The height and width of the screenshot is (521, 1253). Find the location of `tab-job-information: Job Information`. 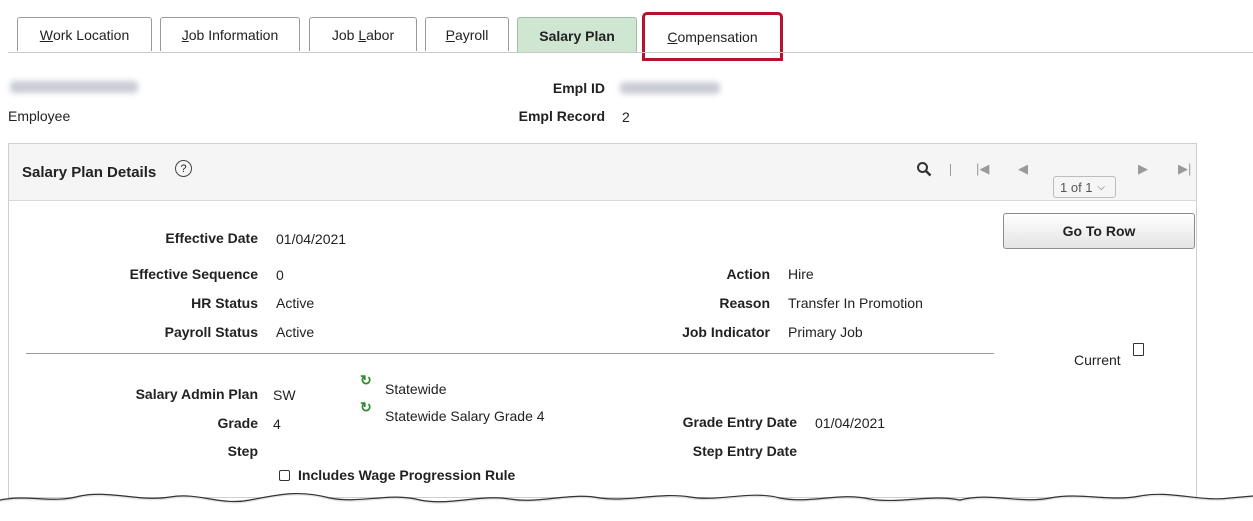

tab-job-information: Job Information is located at coordinates (230, 34).